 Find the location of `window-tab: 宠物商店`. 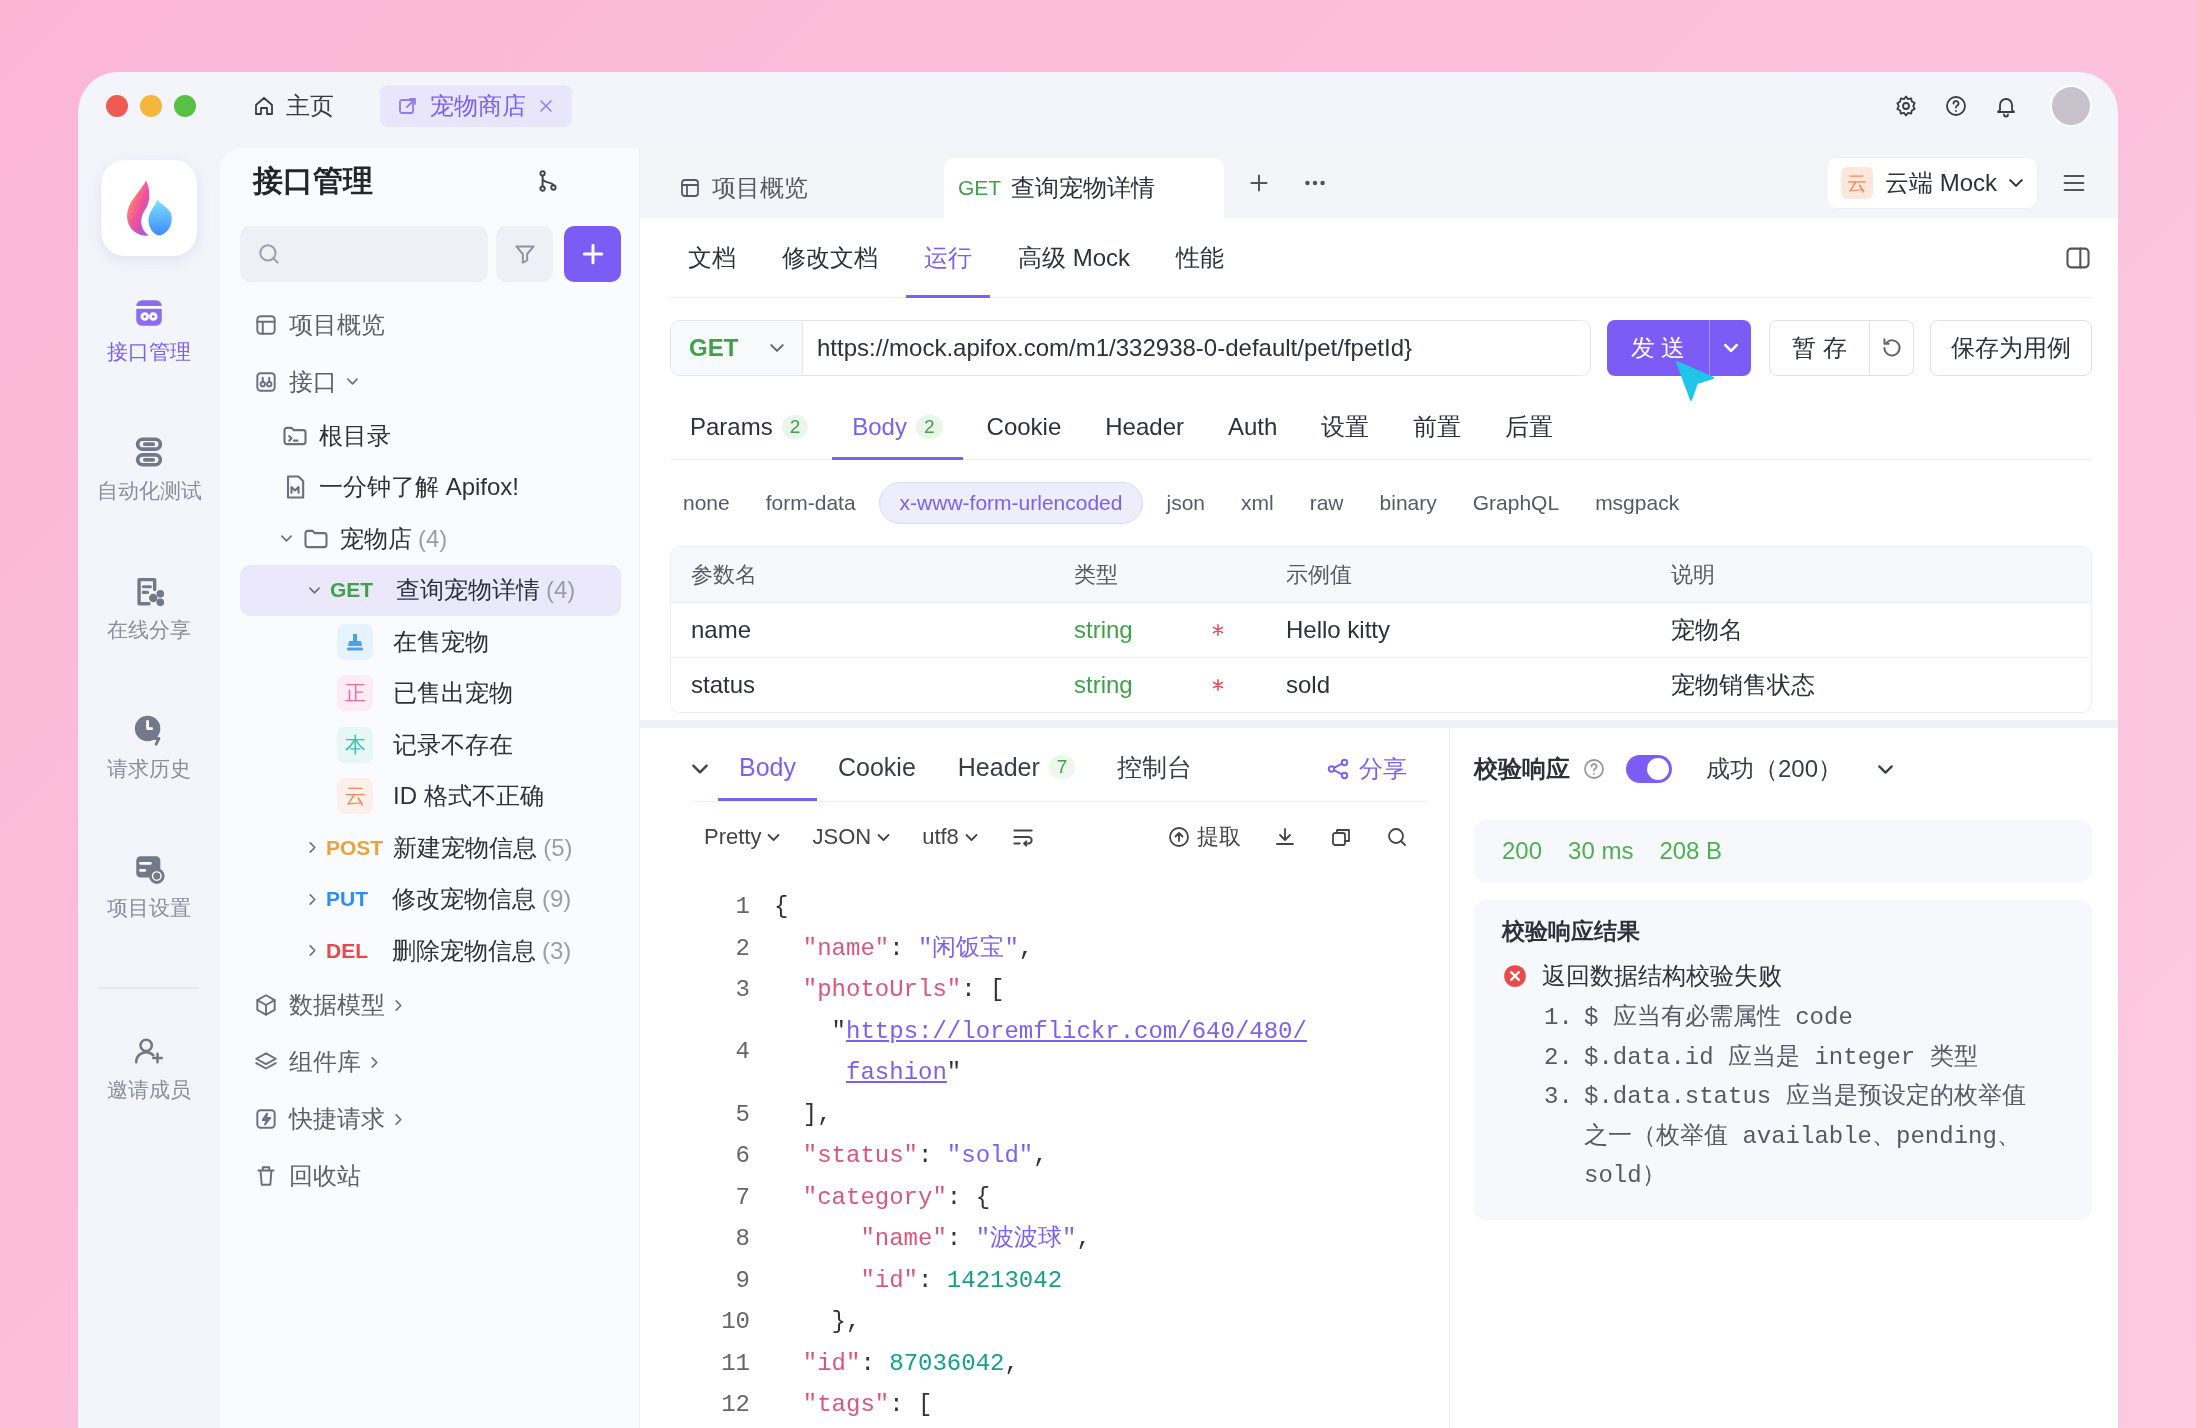

window-tab: 宠物商店 is located at coordinates (476, 106).